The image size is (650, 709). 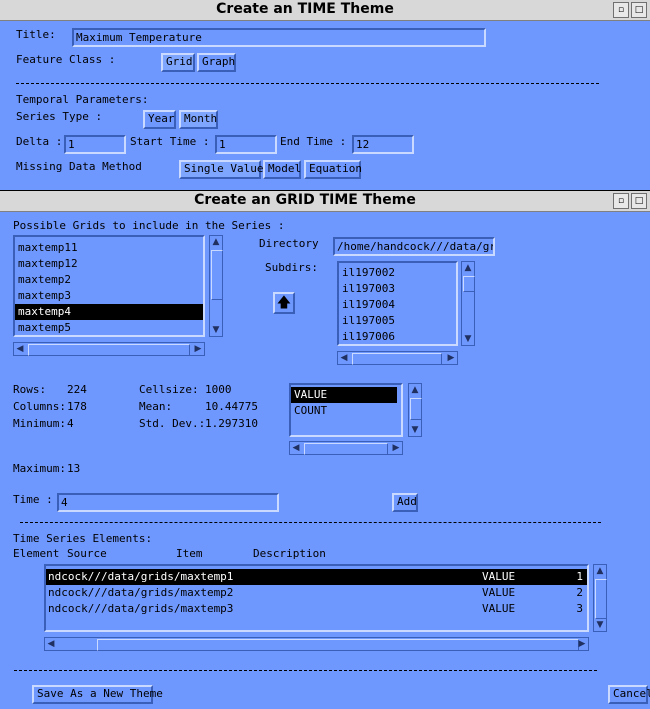 I want to click on row-item: VALUE, so click(x=499, y=576).